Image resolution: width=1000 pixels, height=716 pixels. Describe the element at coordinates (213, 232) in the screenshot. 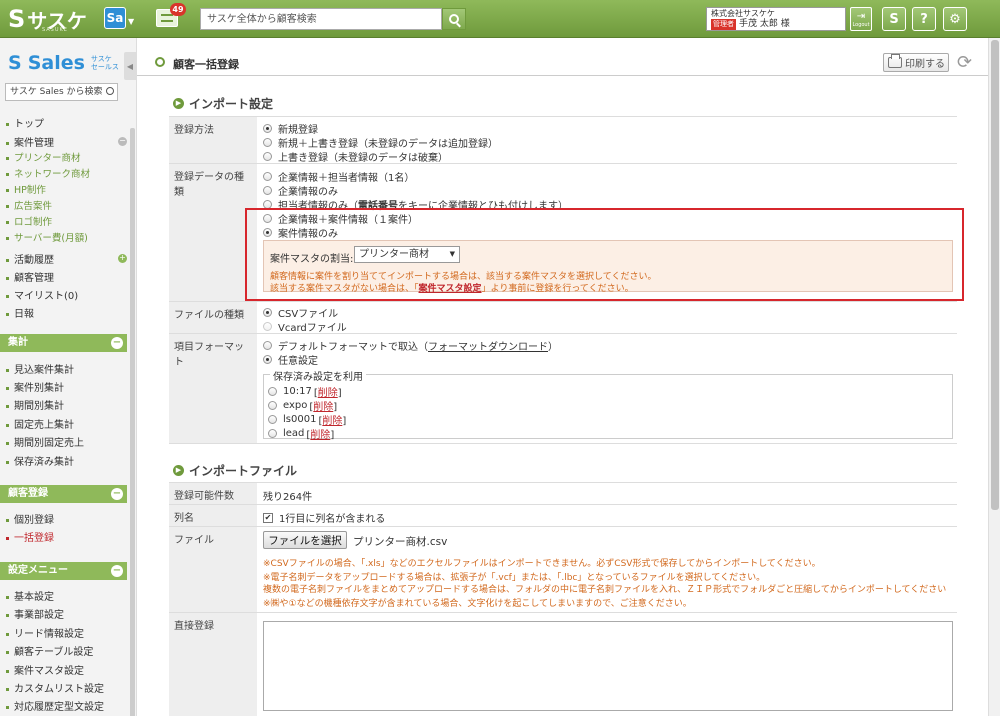

I see `label-data-type: 登録データの種類` at that location.